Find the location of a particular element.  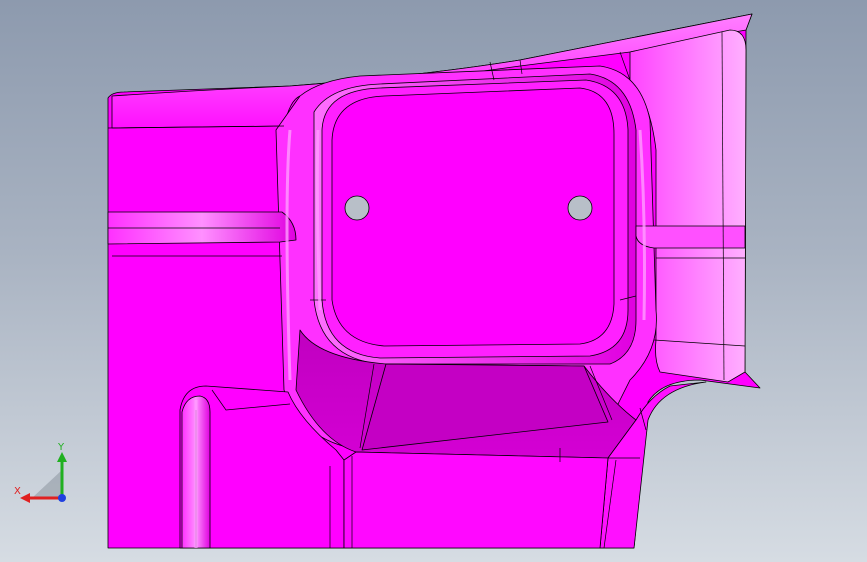

right-rib is located at coordinates (690, 237).